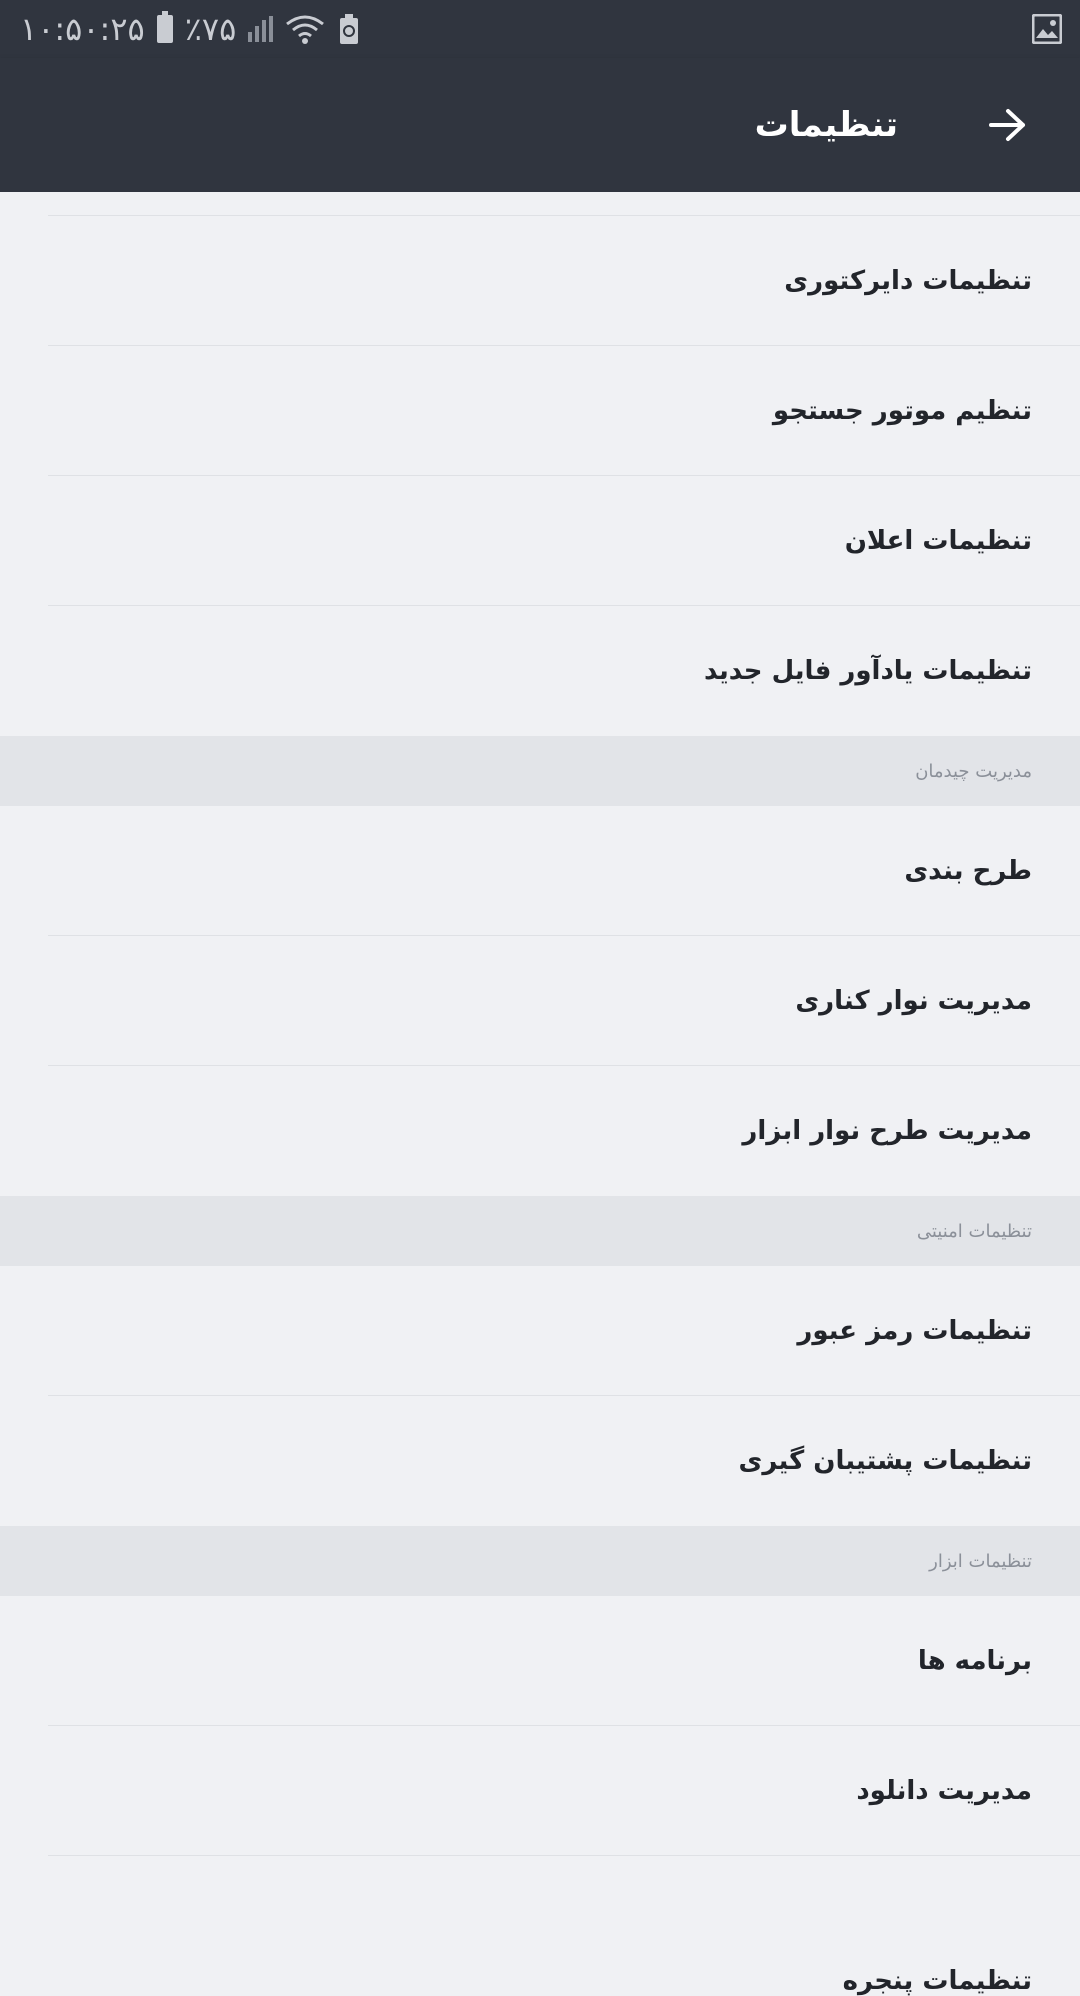 The height and width of the screenshot is (1996, 1080). Describe the element at coordinates (540, 671) in the screenshot. I see `settings-item-new-file-reminder: تنظیمات یادآور فایل جدید` at that location.